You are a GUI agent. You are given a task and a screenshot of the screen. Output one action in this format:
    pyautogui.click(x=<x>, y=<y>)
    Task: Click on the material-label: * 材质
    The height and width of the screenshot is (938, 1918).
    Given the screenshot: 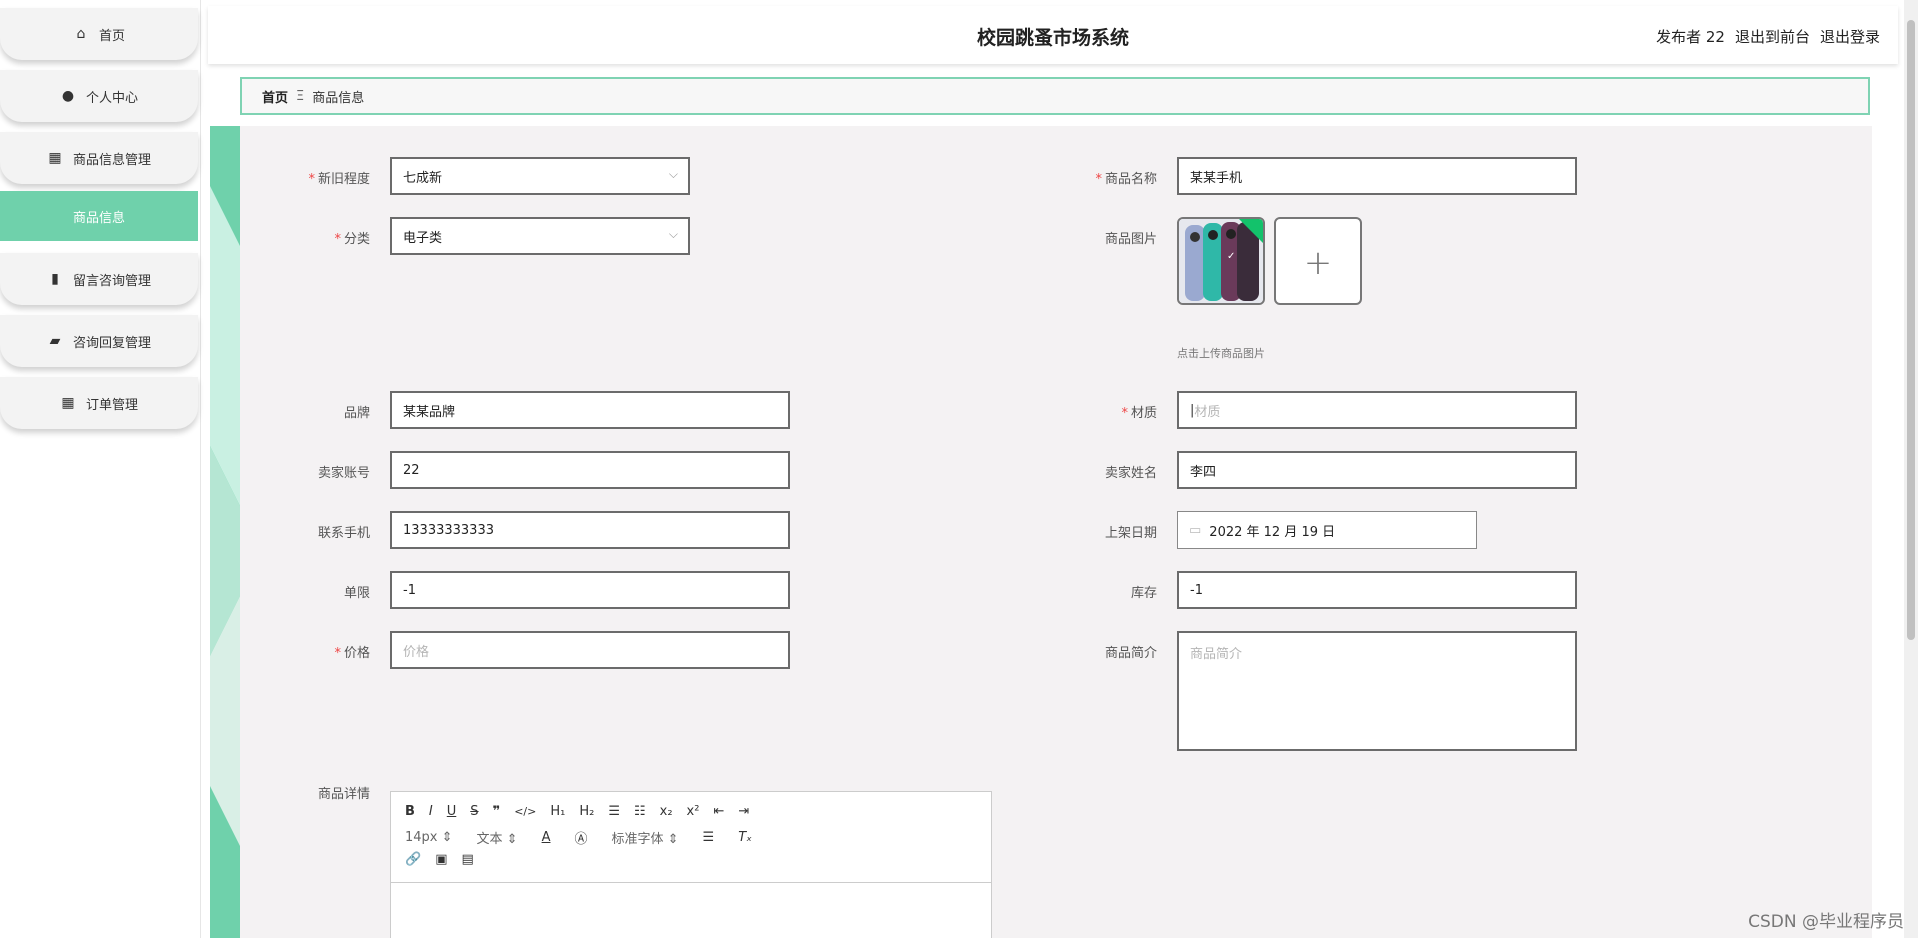 What is the action you would take?
    pyautogui.click(x=1139, y=413)
    